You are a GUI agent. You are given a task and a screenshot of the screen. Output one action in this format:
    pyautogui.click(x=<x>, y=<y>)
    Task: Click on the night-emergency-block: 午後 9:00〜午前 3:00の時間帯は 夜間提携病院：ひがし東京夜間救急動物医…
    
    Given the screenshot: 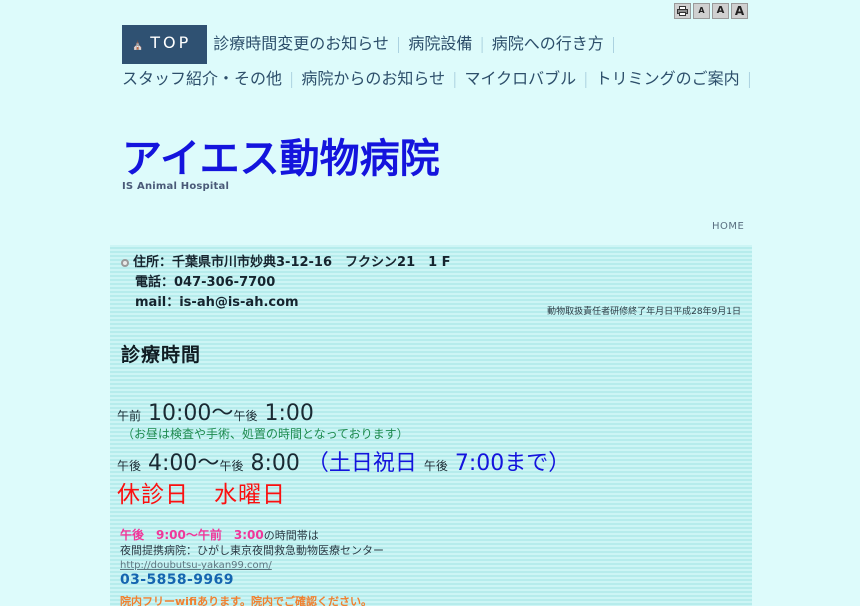 What is the action you would take?
    pyautogui.click(x=252, y=558)
    